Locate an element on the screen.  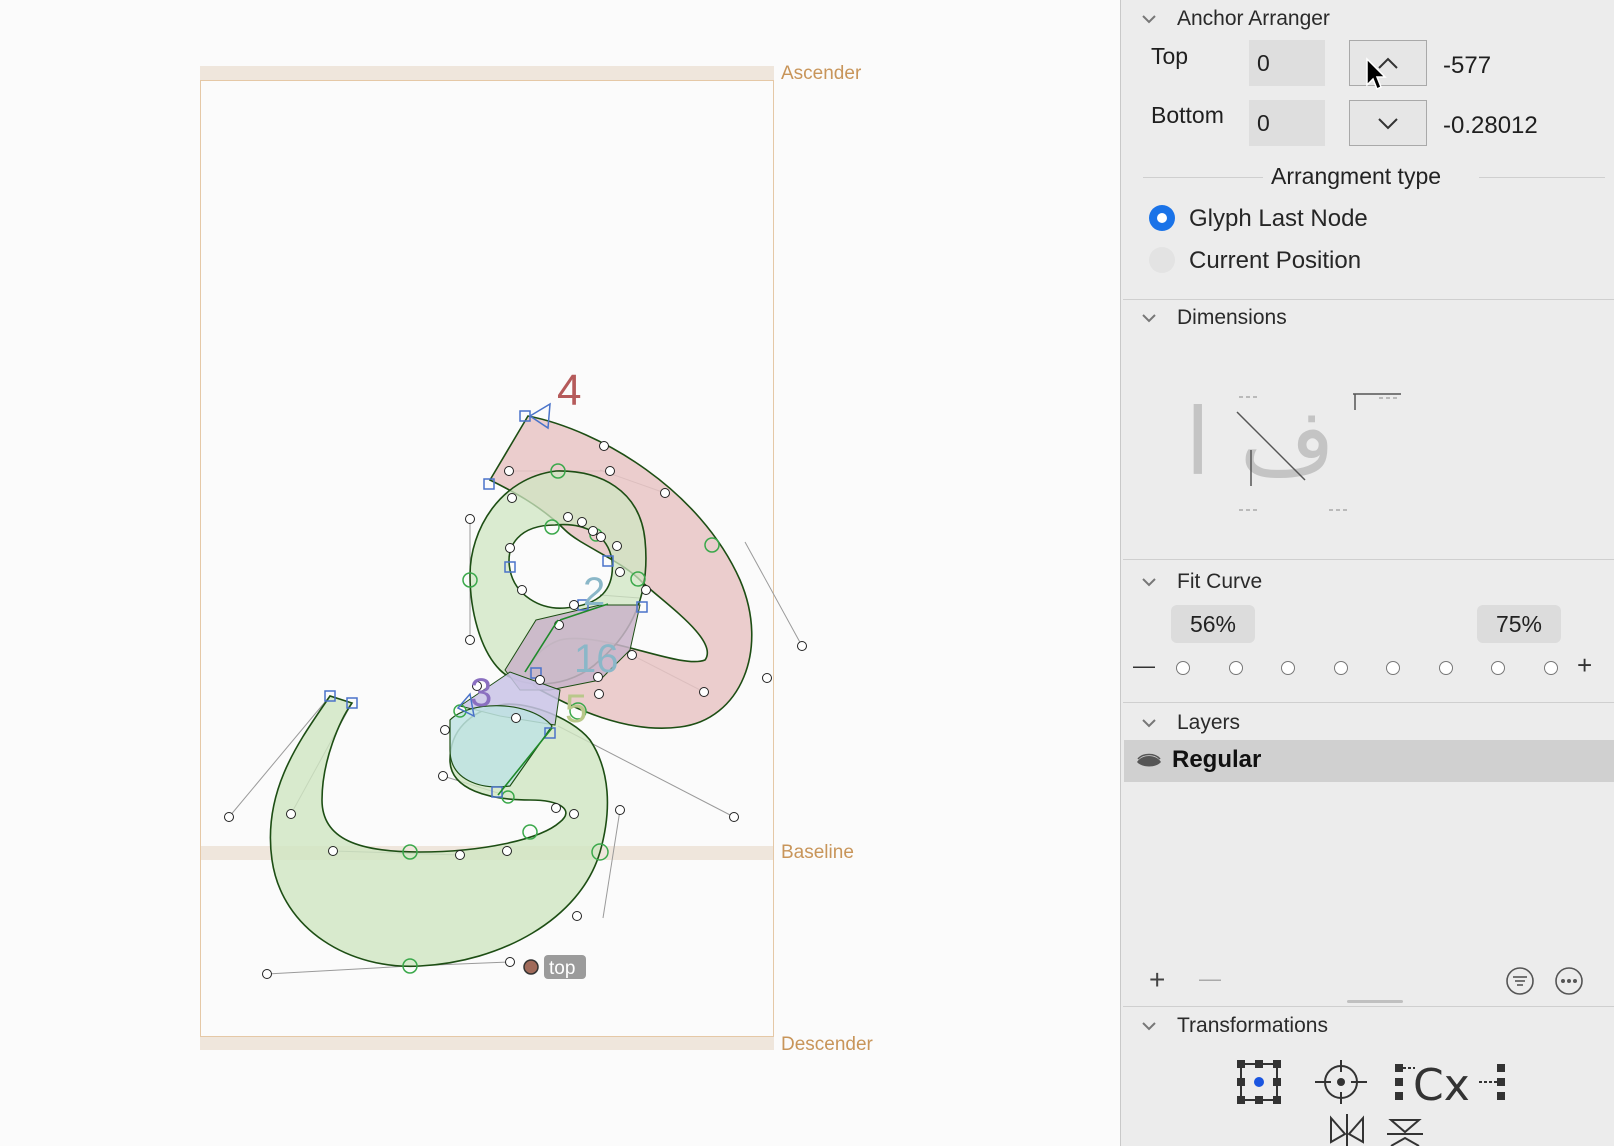
glyph-contour-main is located at coordinates (439, 831).